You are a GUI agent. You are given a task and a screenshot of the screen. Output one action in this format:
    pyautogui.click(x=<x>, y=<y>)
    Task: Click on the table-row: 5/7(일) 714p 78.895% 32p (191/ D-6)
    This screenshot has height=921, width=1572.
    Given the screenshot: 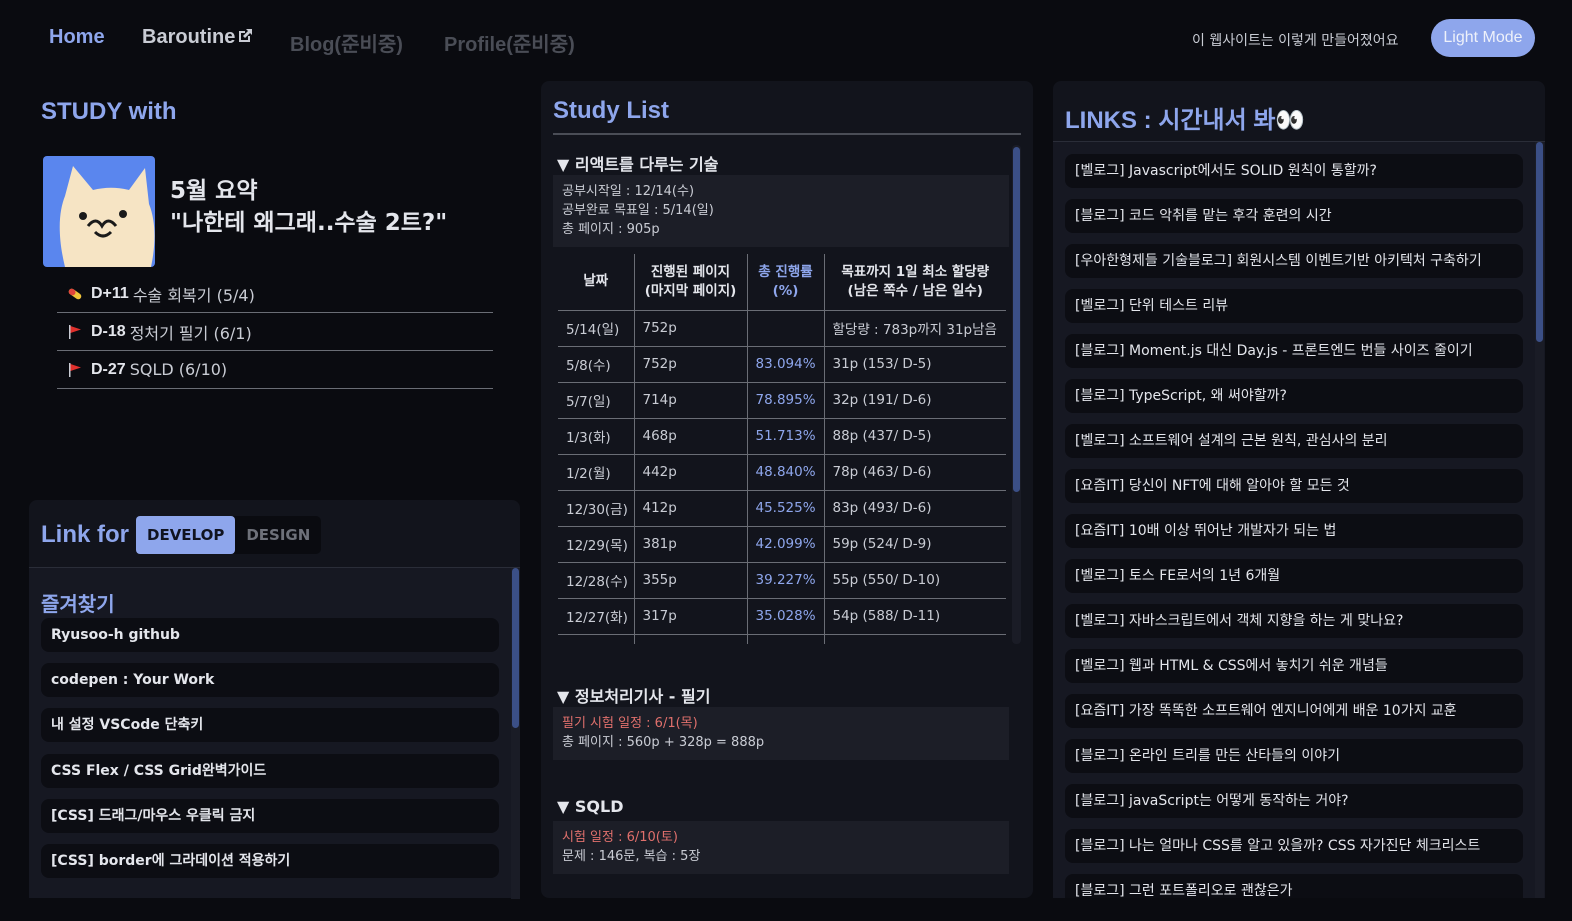 What is the action you would take?
    pyautogui.click(x=782, y=400)
    